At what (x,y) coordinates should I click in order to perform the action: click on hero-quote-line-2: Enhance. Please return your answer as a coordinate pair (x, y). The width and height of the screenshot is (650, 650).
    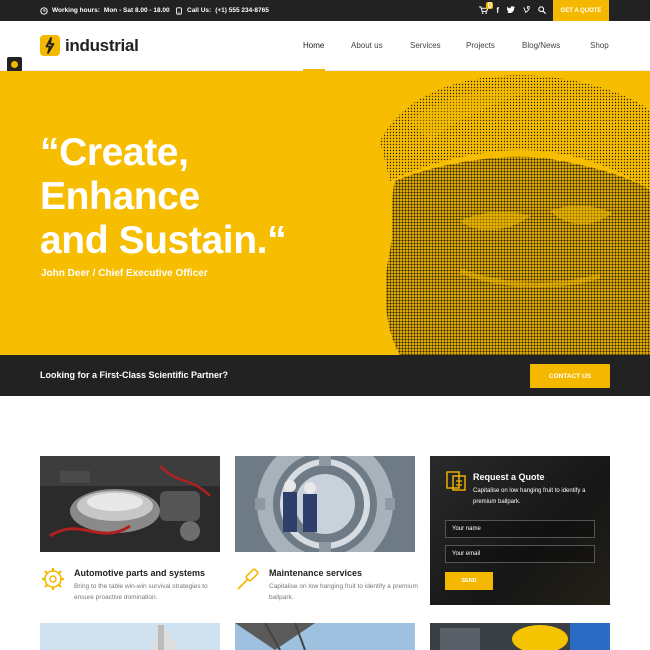
    Looking at the image, I should click on (120, 196).